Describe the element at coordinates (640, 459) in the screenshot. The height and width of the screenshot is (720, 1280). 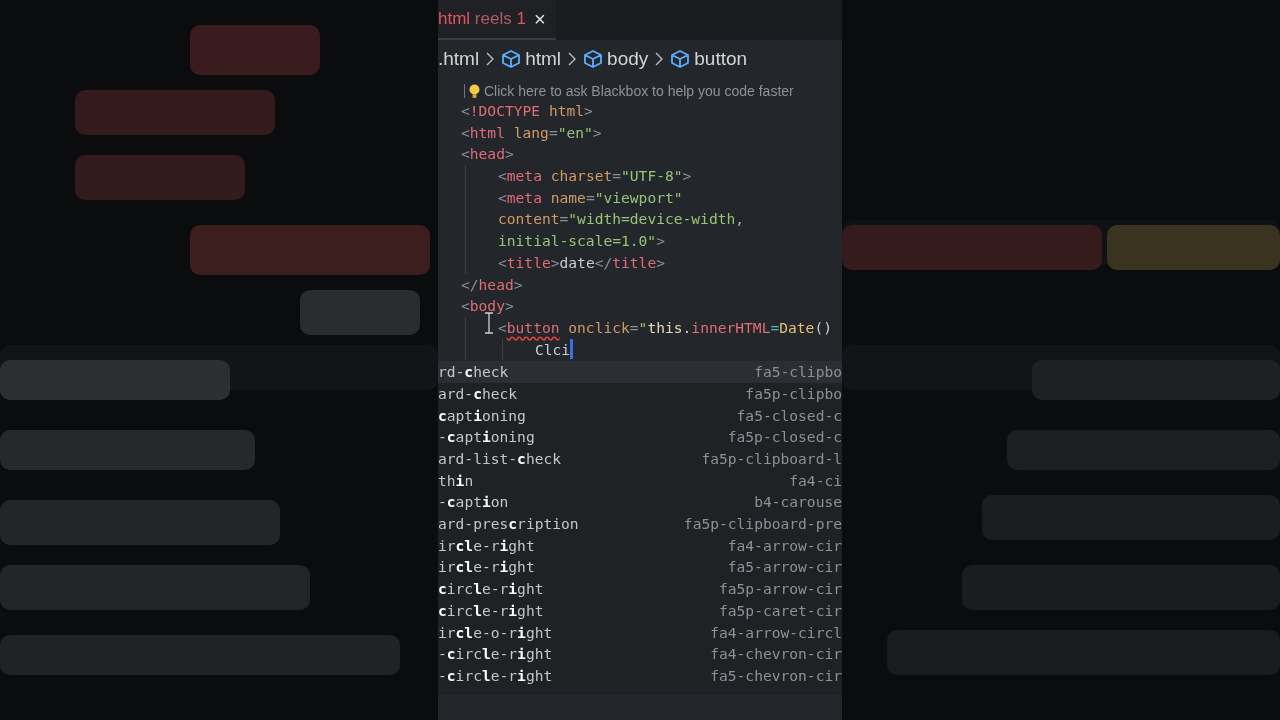
I see `suggestion-item: ard-list-check fa5p-clipboard-l` at that location.